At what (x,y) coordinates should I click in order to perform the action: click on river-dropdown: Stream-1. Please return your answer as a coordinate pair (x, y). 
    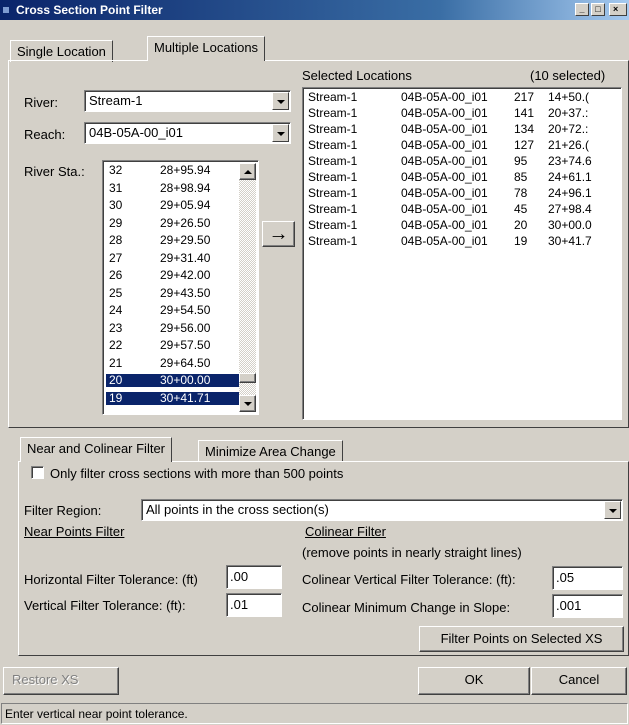
    Looking at the image, I should click on (187, 101).